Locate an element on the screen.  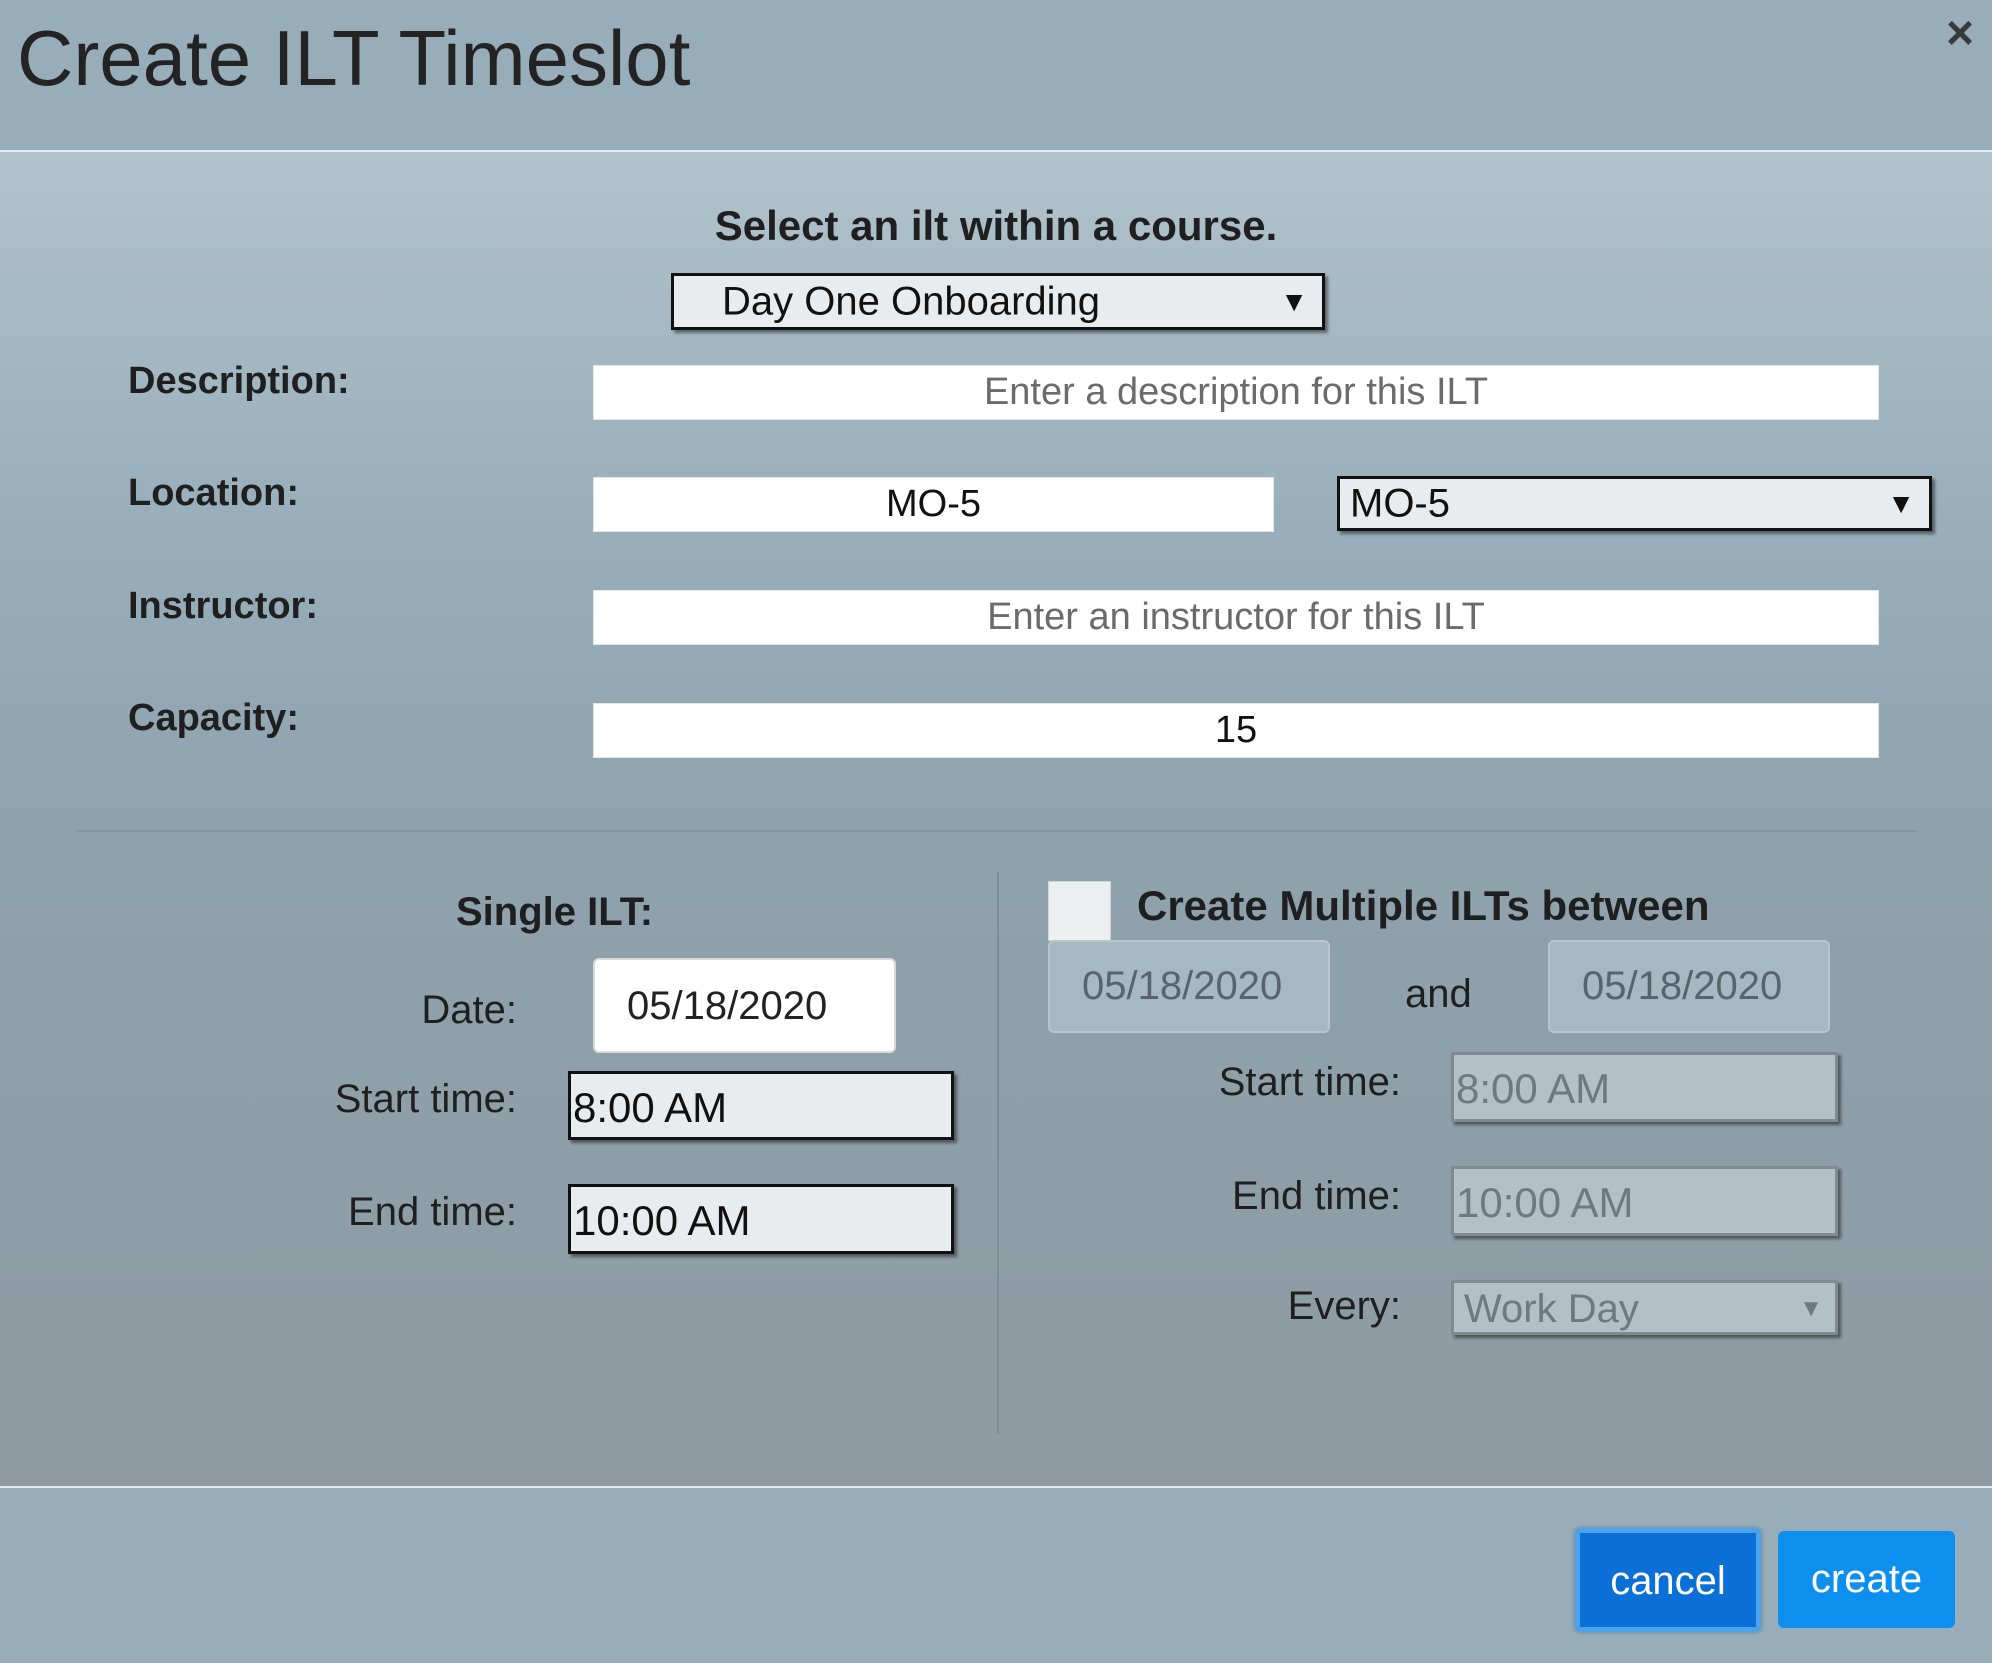
capacity-input is located at coordinates (1236, 730).